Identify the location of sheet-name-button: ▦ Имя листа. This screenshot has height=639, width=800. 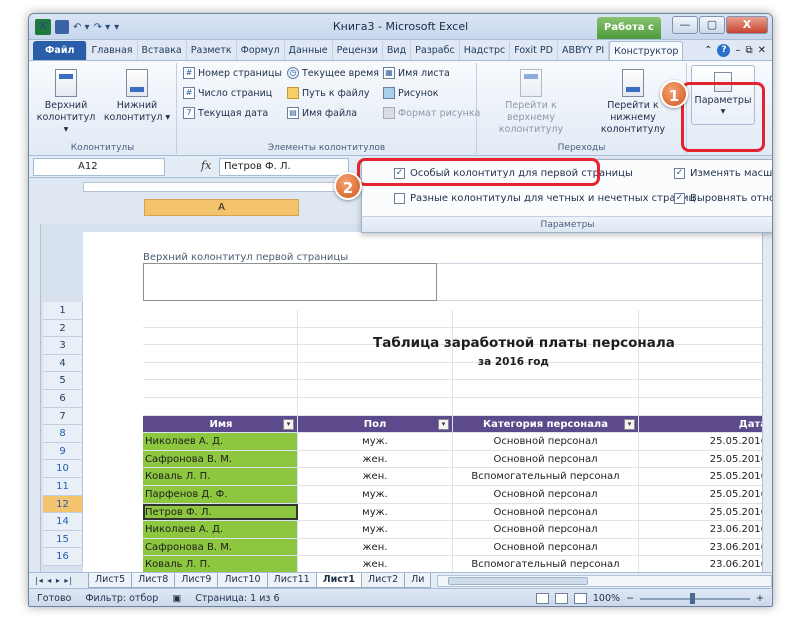
(416, 73).